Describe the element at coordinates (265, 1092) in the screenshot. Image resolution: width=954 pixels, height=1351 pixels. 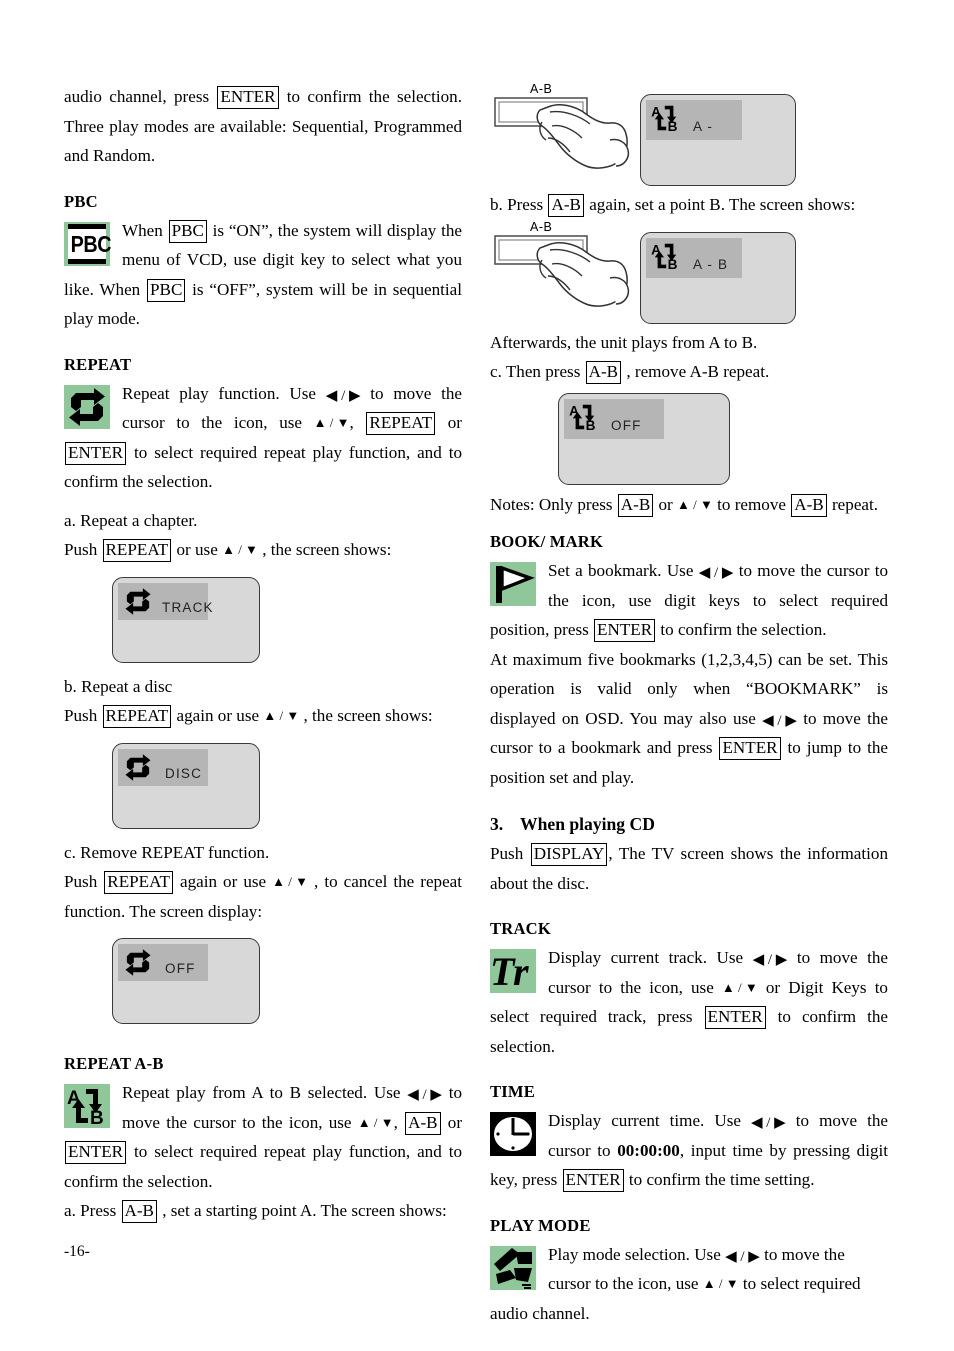
I see `repeat-ab-text-1: Repeat play from A to B selected. Use` at that location.